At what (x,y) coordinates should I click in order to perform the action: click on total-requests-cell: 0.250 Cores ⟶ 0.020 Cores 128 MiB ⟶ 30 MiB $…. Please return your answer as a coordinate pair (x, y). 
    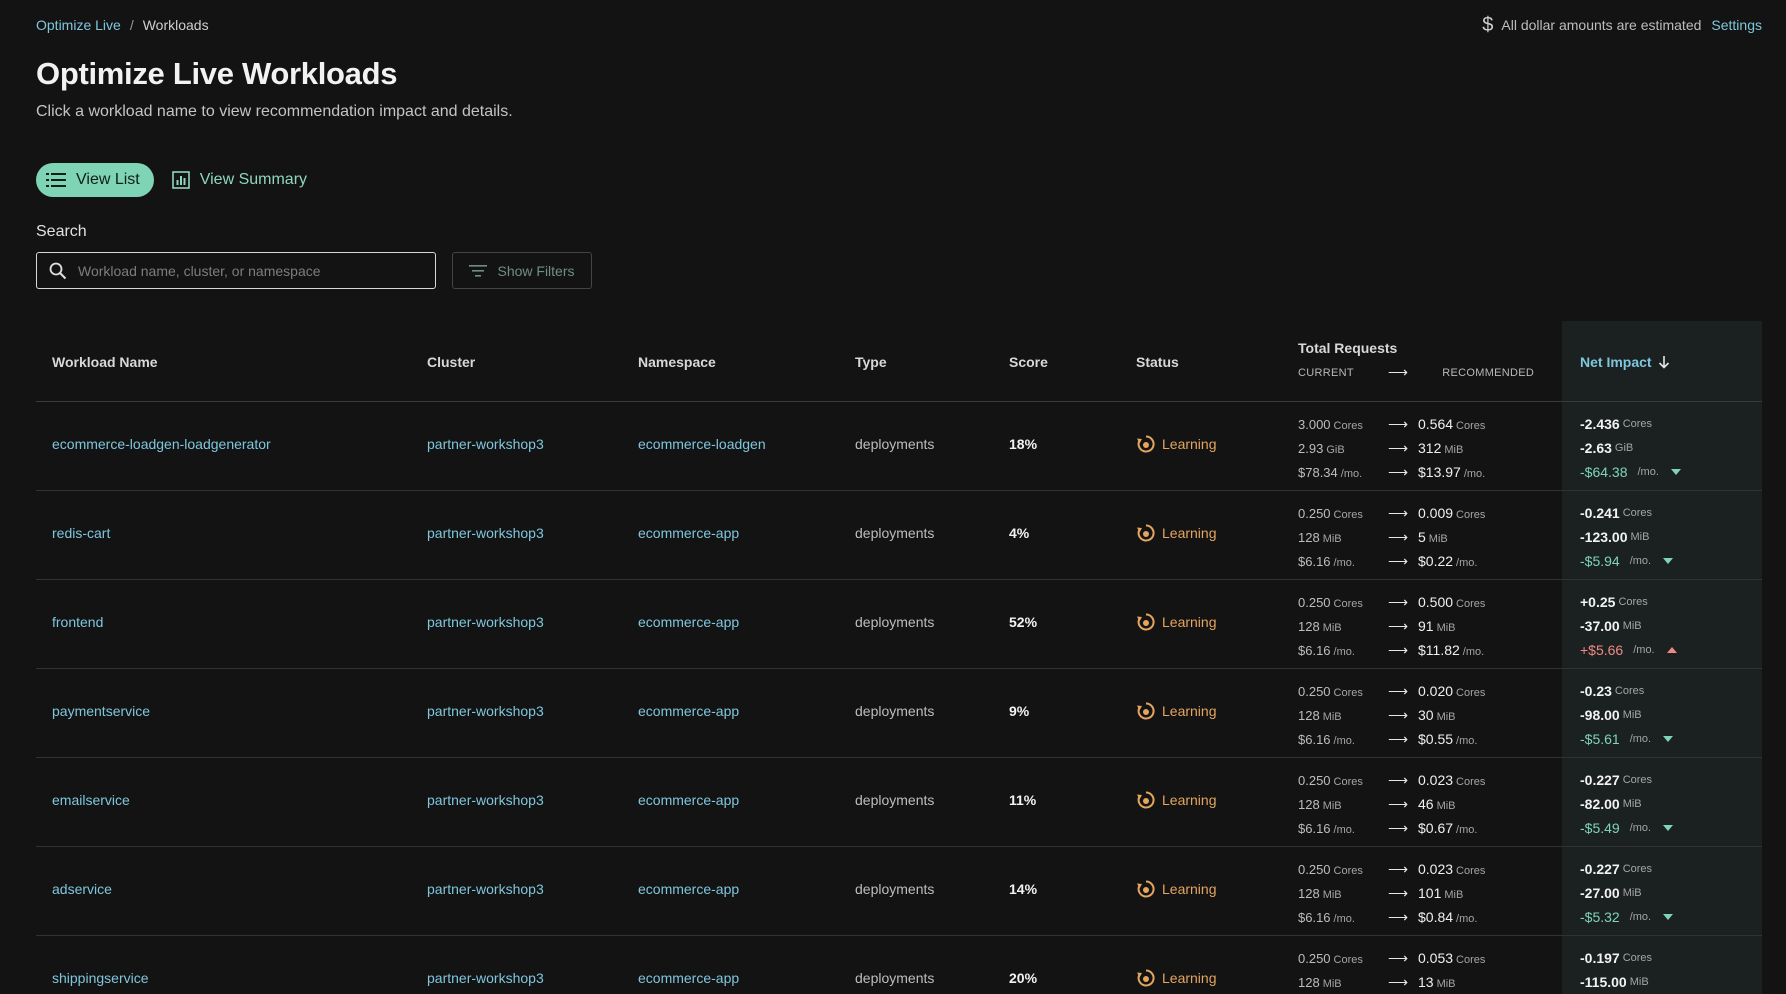
    Looking at the image, I should click on (1391, 715).